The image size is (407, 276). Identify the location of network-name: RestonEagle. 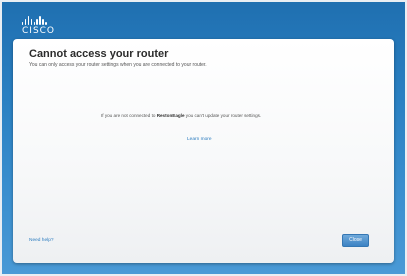
(170, 115).